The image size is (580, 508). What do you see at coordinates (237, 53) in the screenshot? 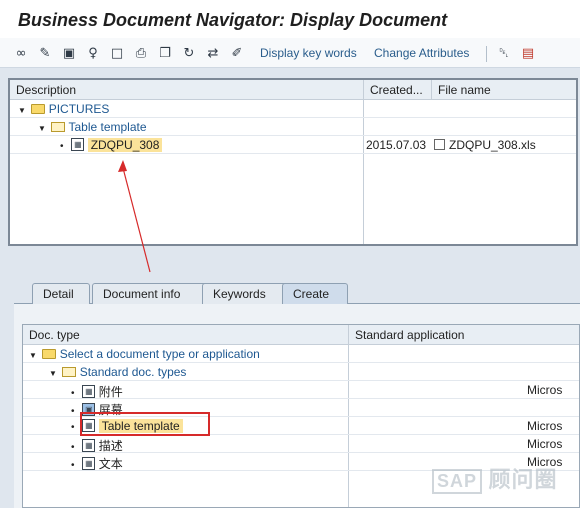
I see `highlighter-icon: ✐` at bounding box center [237, 53].